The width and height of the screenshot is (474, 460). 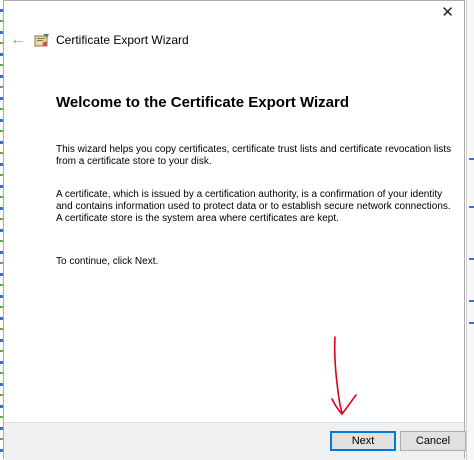 What do you see at coordinates (470, 230) in the screenshot?
I see `background-window-strip-right` at bounding box center [470, 230].